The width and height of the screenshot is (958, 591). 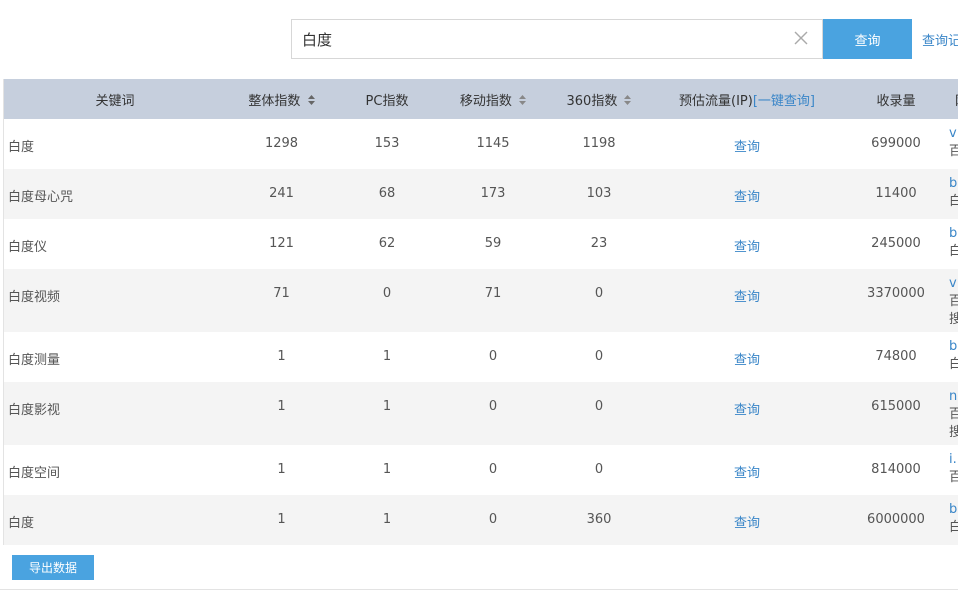 I want to click on cell-indexed: 6000000, so click(x=896, y=519).